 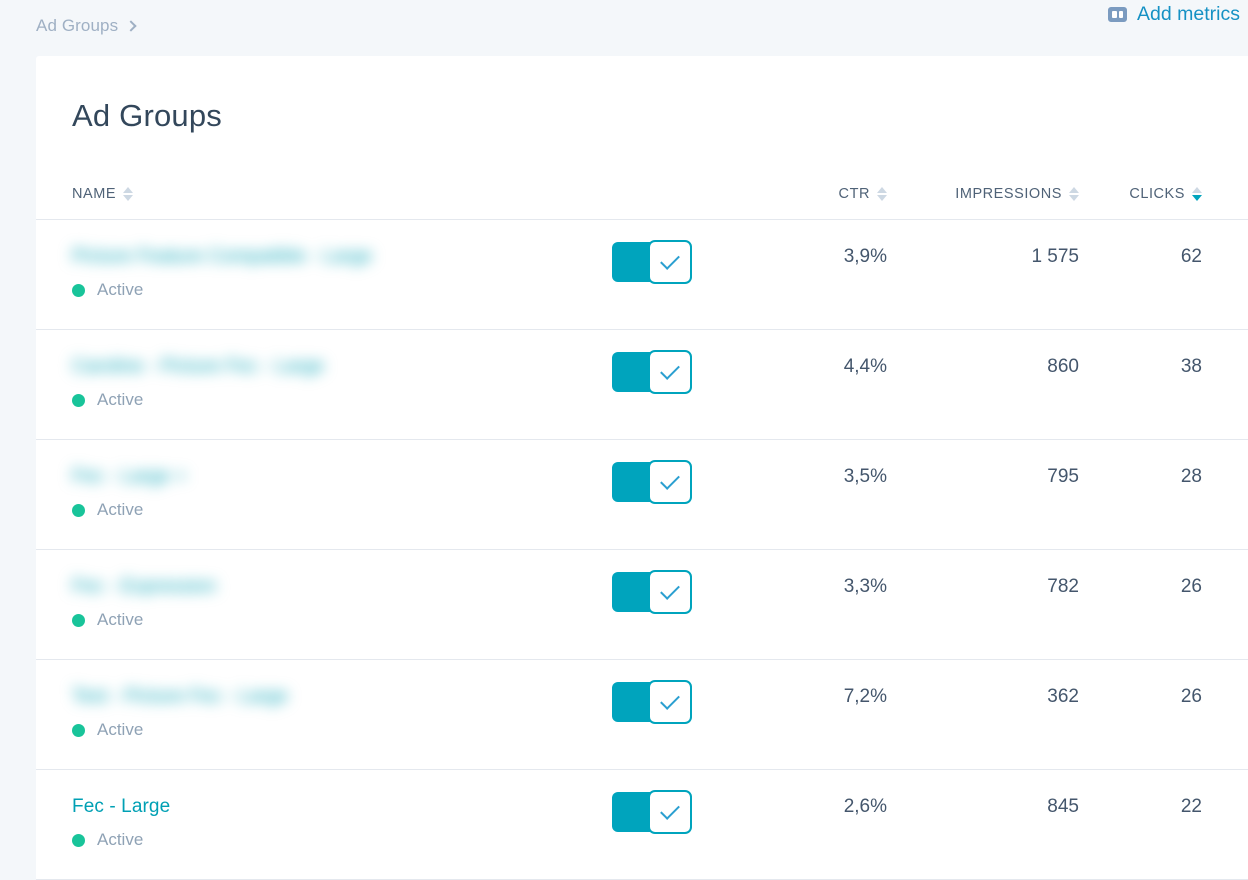 What do you see at coordinates (814, 203) in the screenshot?
I see `column-header-ctr: CTR` at bounding box center [814, 203].